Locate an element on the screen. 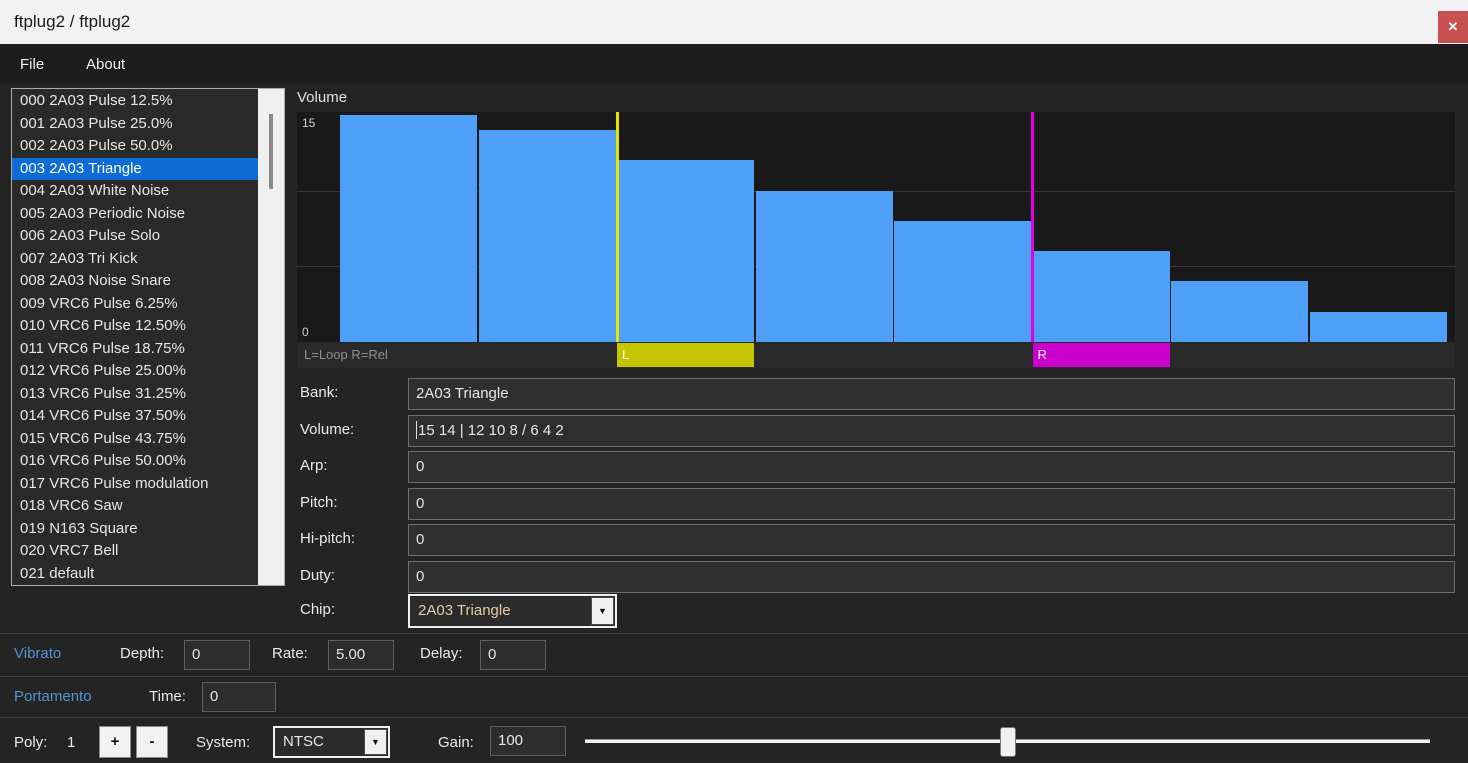 The image size is (1468, 763). portamento-time-label: Time: is located at coordinates (167, 696).